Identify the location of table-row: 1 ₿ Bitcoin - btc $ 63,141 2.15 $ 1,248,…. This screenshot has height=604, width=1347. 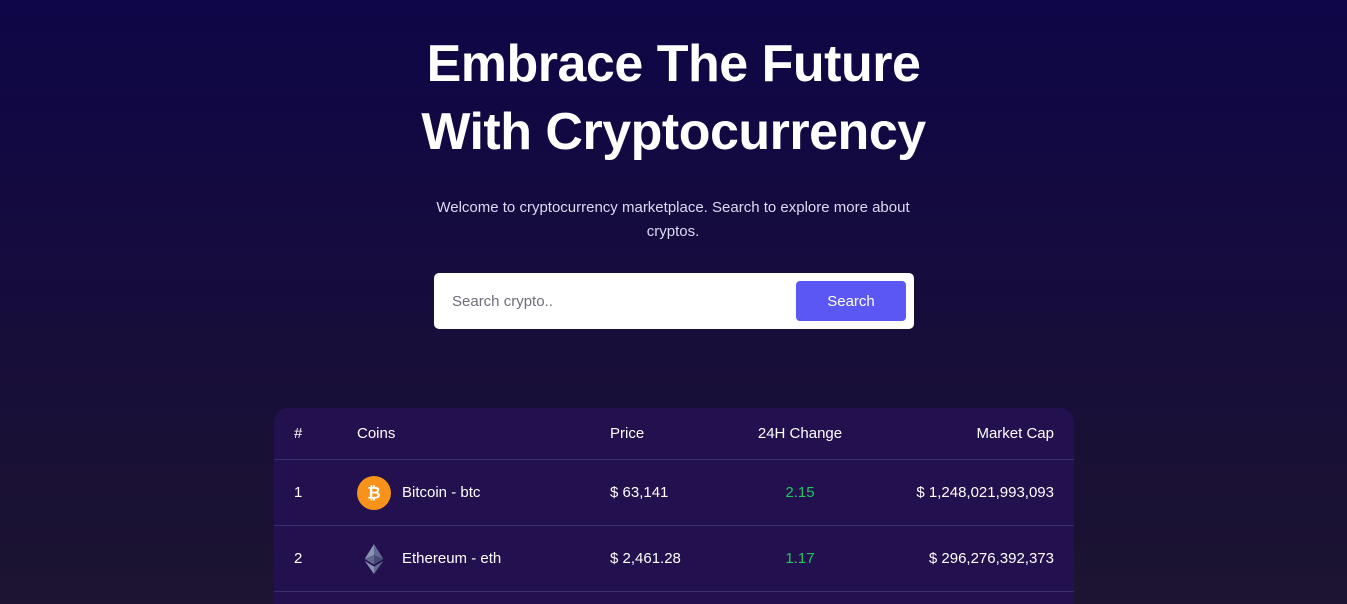
(674, 493).